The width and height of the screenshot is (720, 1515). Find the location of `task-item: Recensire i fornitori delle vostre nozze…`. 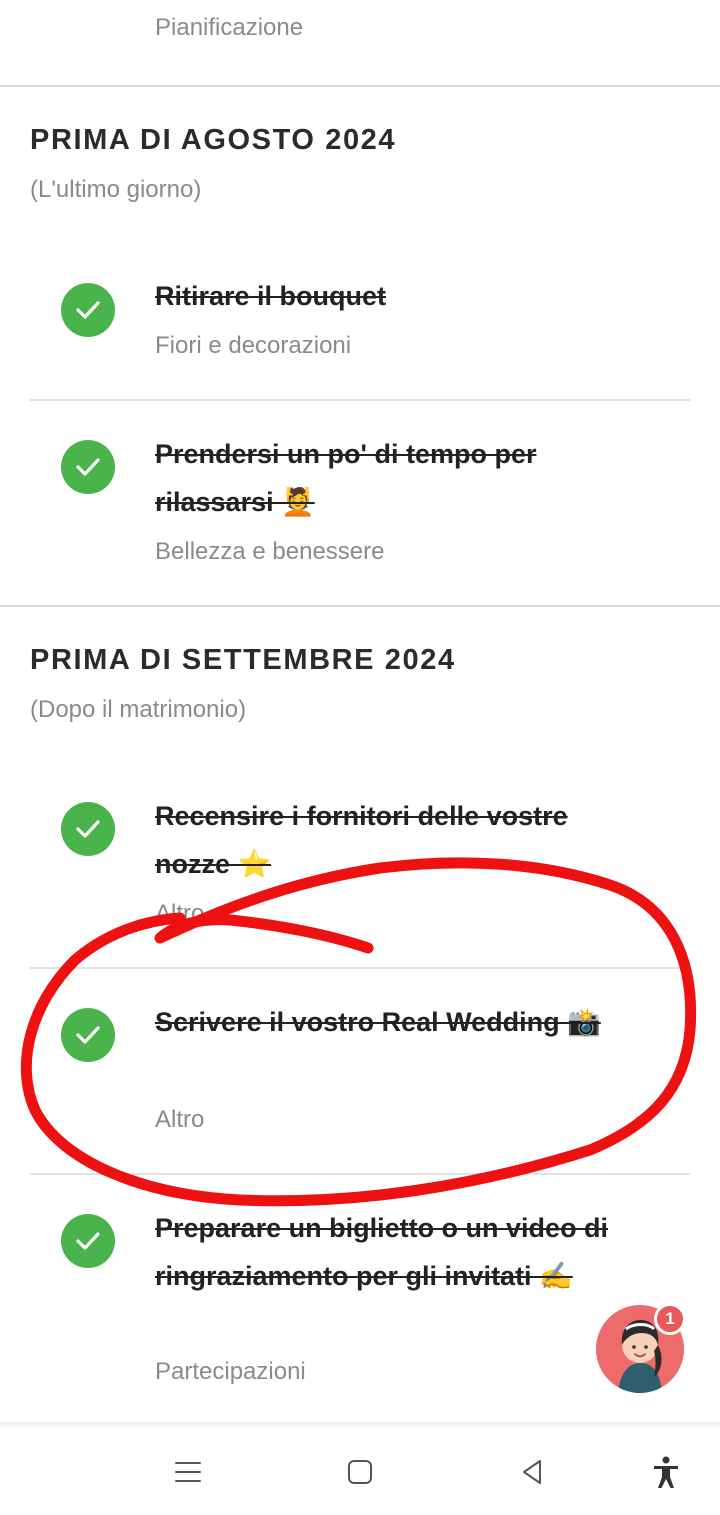

task-item: Recensire i fornitori delle vostre nozze… is located at coordinates (360, 874).